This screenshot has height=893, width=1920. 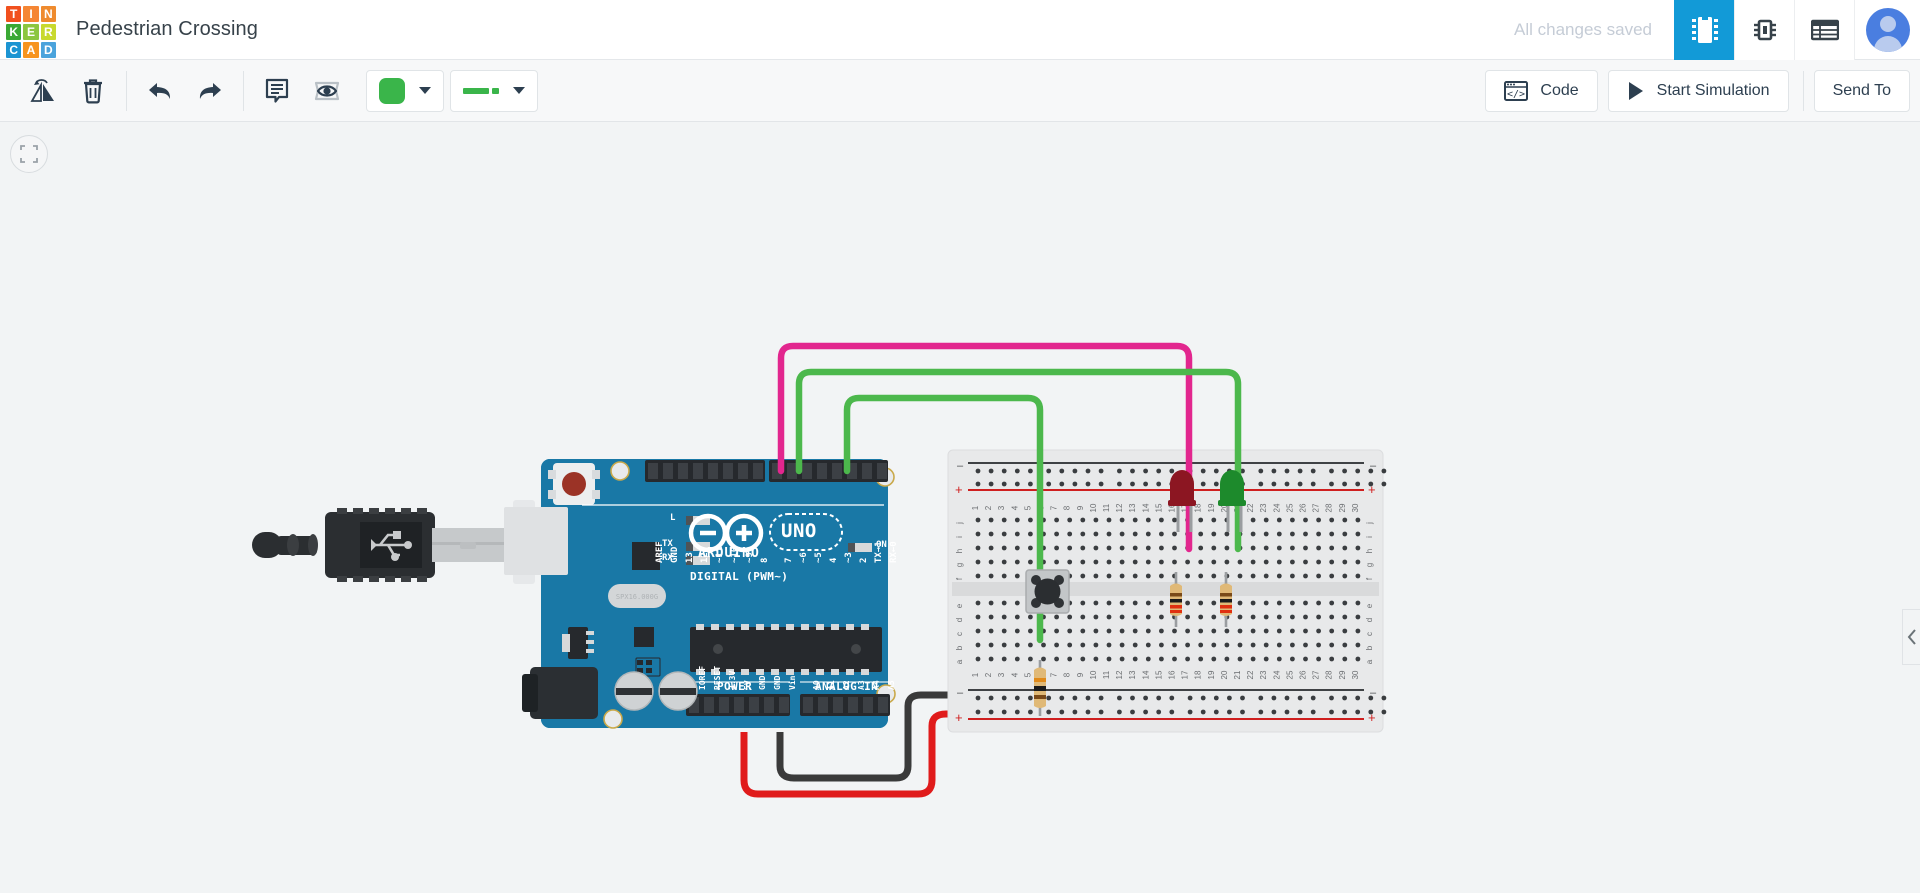 I want to click on trash-icon, so click(x=93, y=91).